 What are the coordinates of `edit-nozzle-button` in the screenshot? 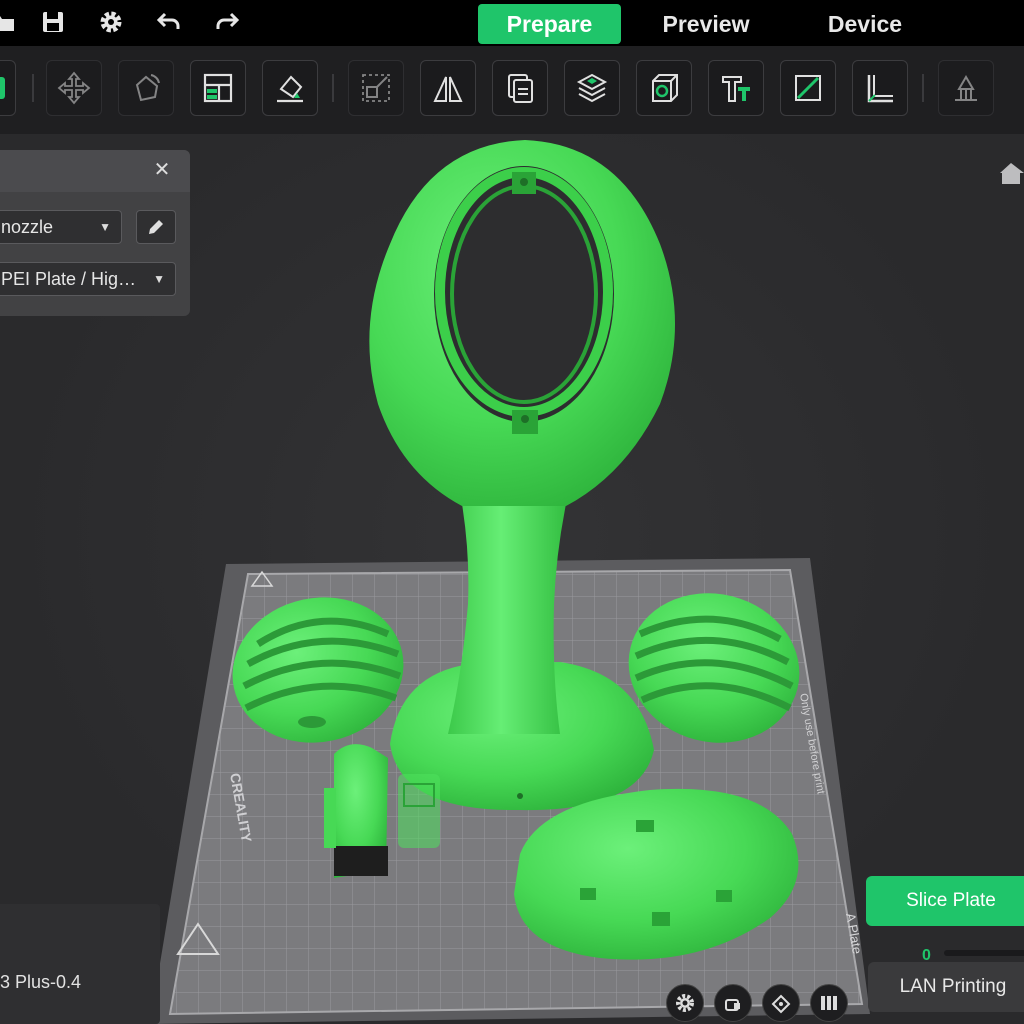 It's located at (156, 227).